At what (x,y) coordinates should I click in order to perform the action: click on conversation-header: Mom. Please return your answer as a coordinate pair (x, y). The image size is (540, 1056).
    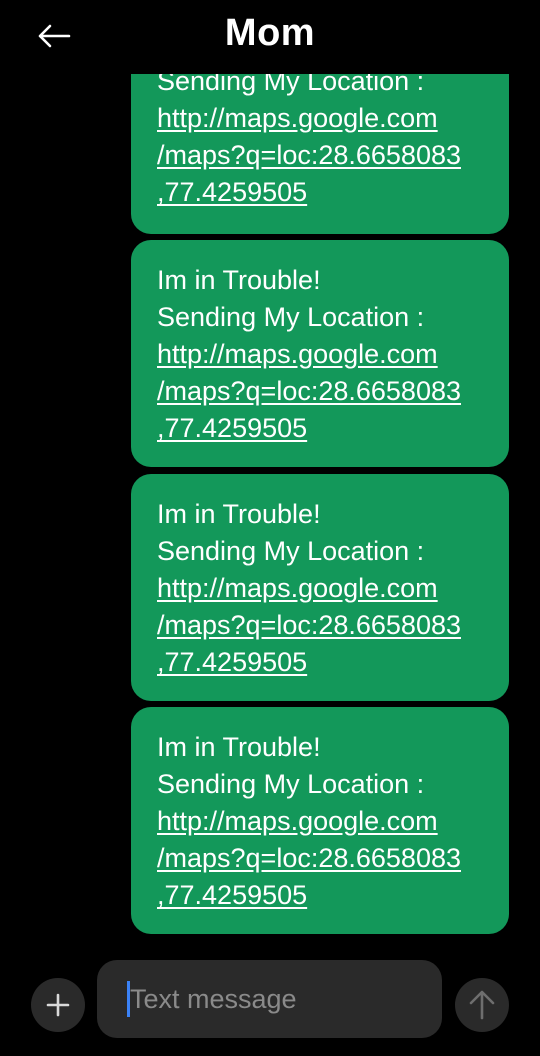
    Looking at the image, I should click on (270, 37).